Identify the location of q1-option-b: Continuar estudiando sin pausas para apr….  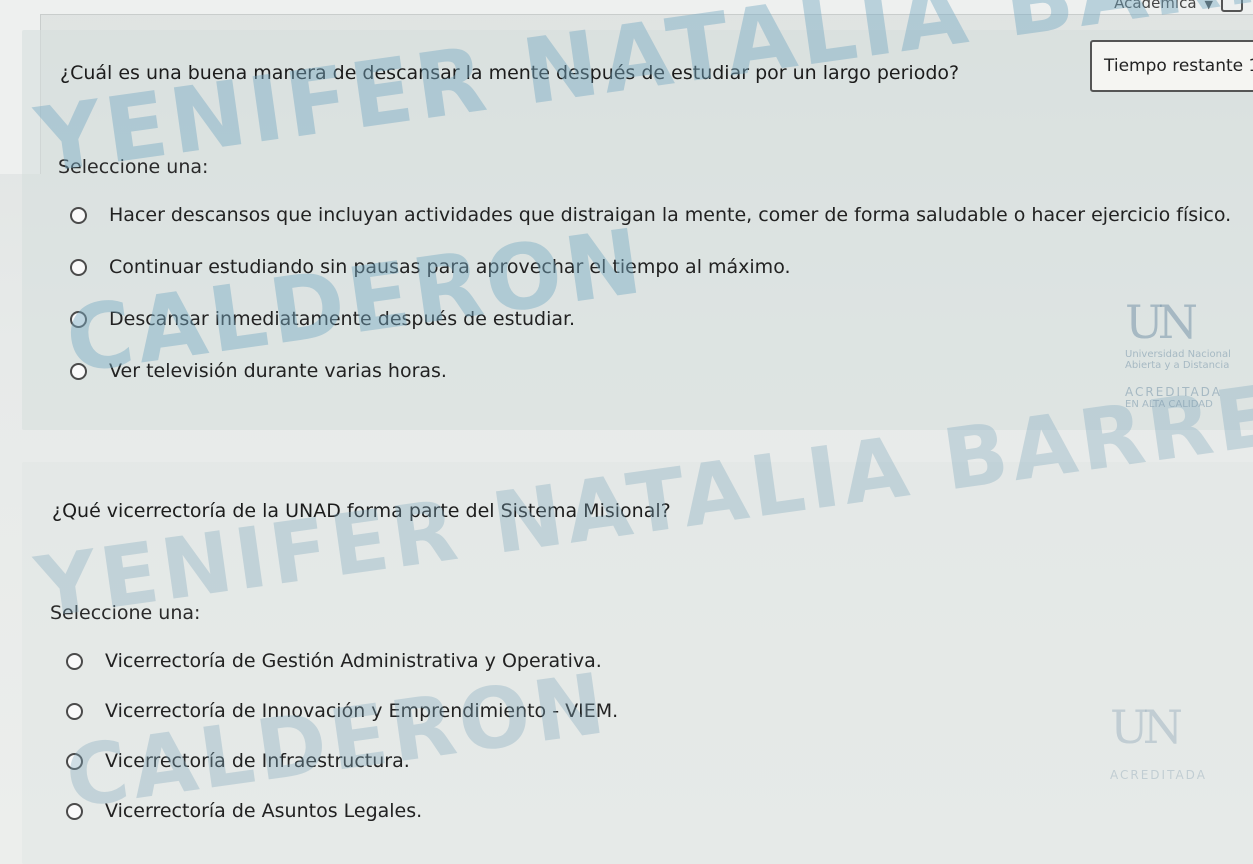
(430, 267).